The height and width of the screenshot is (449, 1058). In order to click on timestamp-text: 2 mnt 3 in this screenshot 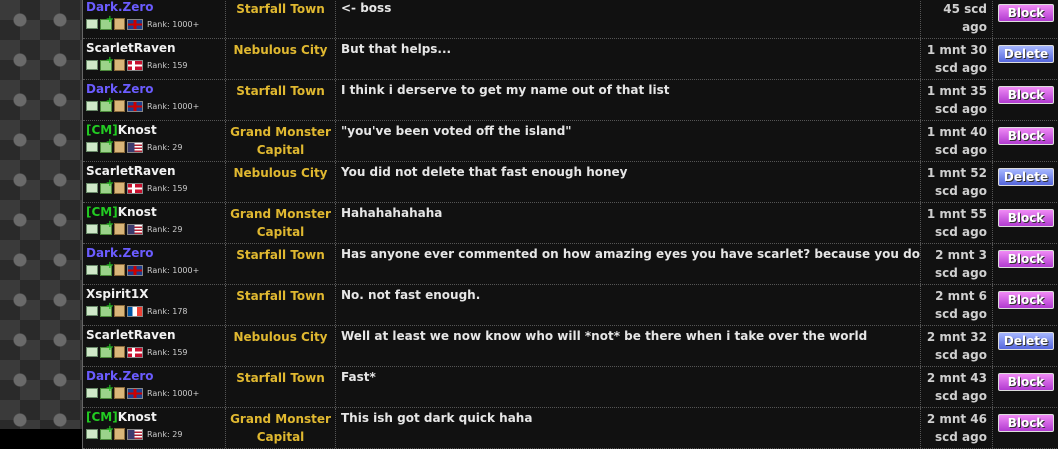, I will do `click(961, 255)`.